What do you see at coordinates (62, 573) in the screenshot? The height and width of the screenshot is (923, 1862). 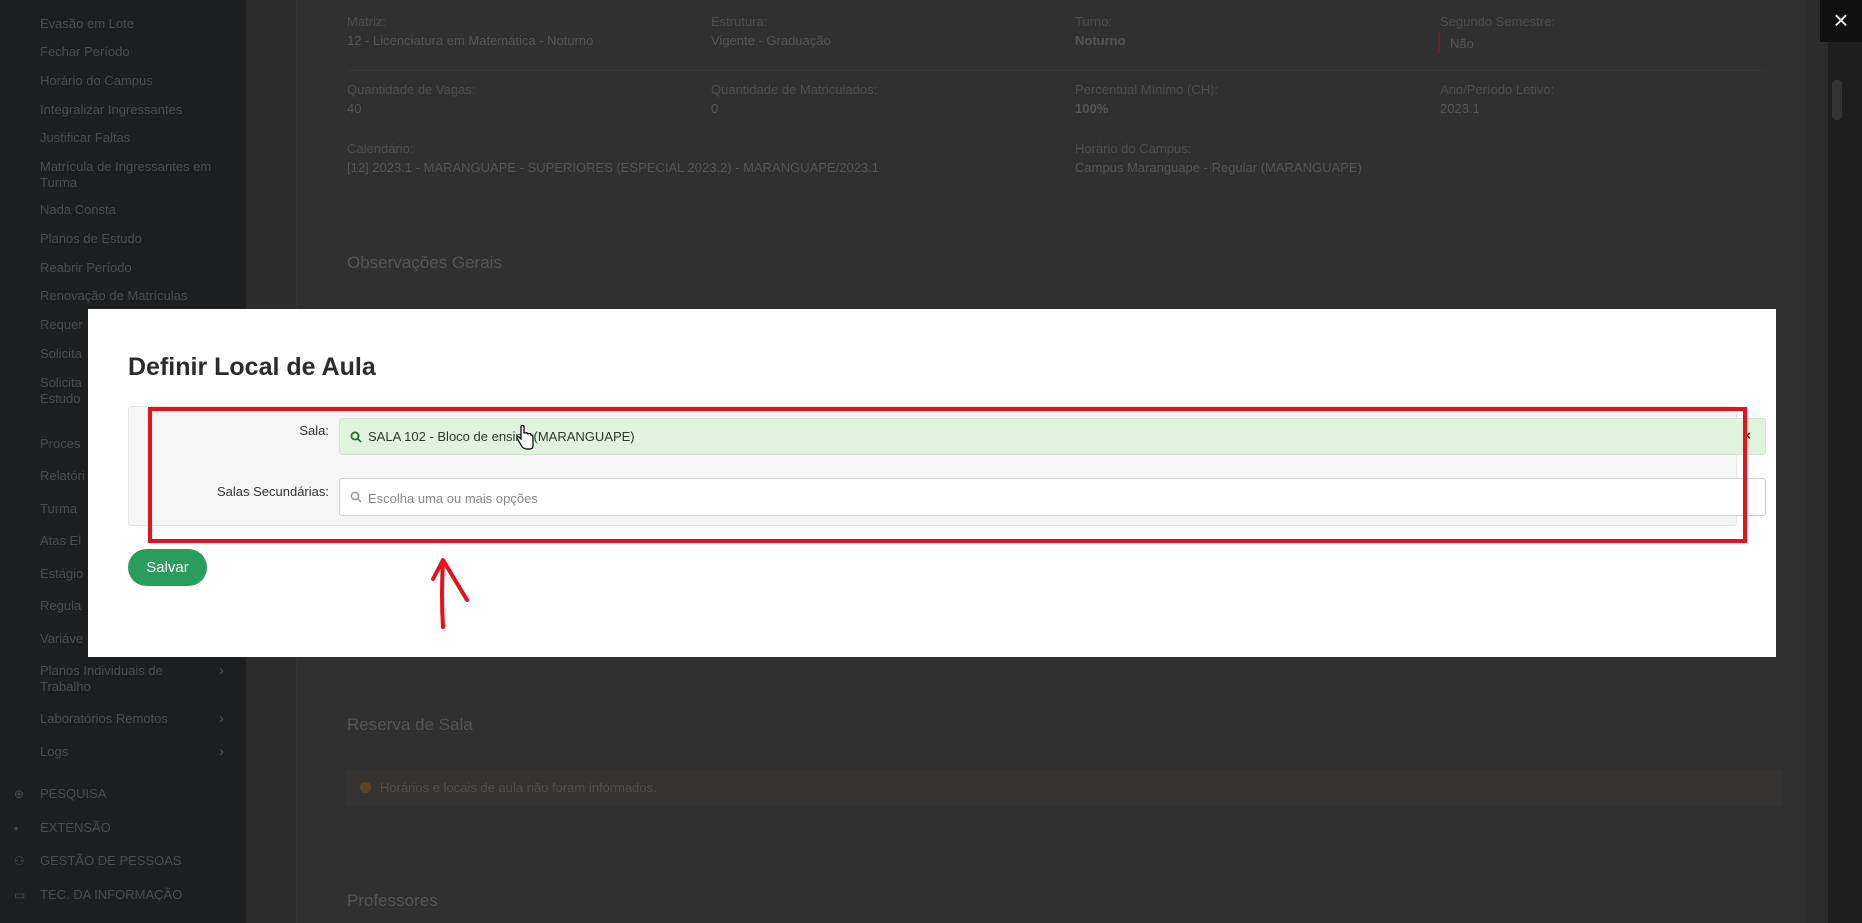 I see `sidebar-item-label: Estágio` at bounding box center [62, 573].